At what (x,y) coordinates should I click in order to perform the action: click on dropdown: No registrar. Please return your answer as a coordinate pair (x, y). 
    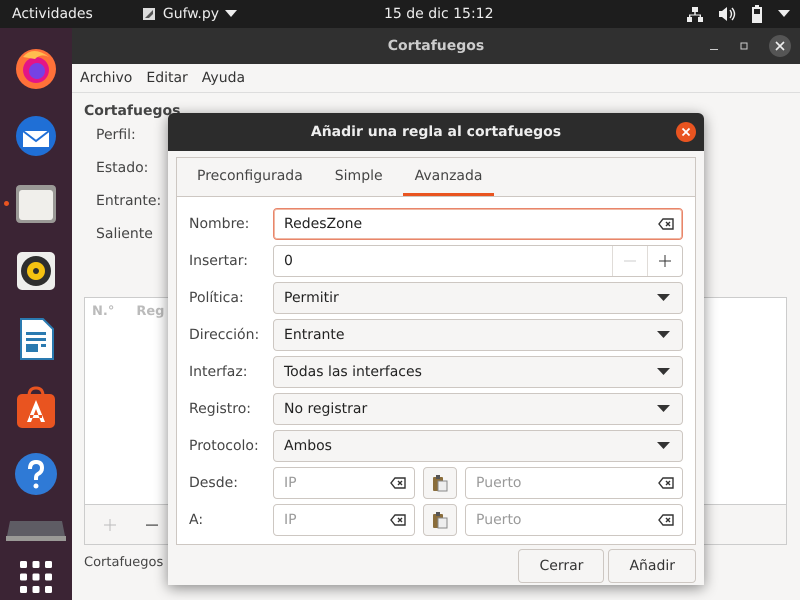
    Looking at the image, I should click on (478, 409).